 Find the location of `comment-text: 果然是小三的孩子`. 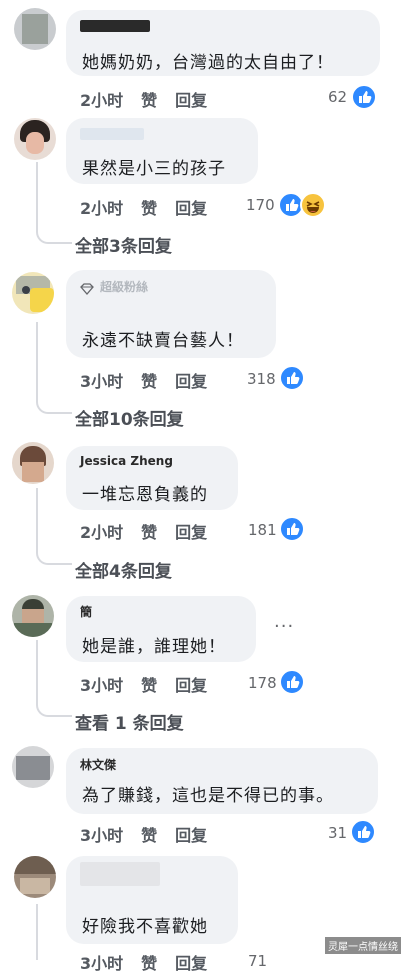

comment-text: 果然是小三的孩子 is located at coordinates (154, 169).